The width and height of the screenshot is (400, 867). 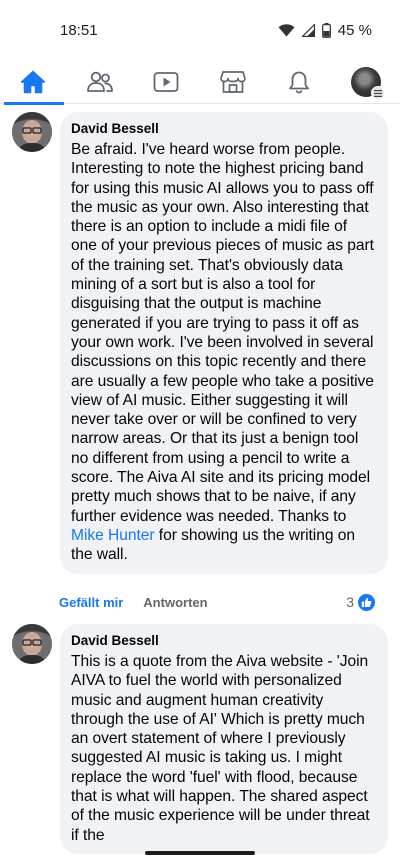 I want to click on mention-link: Mike Hunter, so click(x=113, y=535).